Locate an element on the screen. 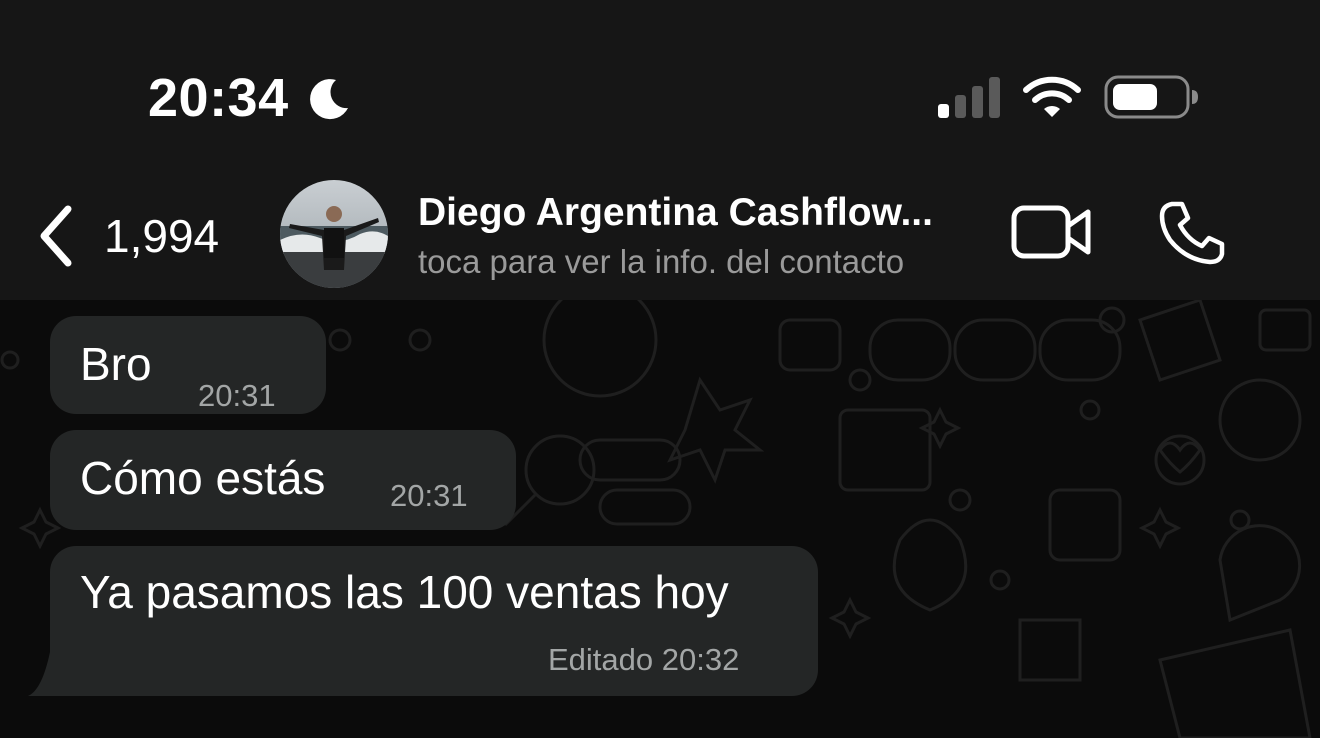 This screenshot has width=1320, height=738. video-call-icon is located at coordinates (1051, 232).